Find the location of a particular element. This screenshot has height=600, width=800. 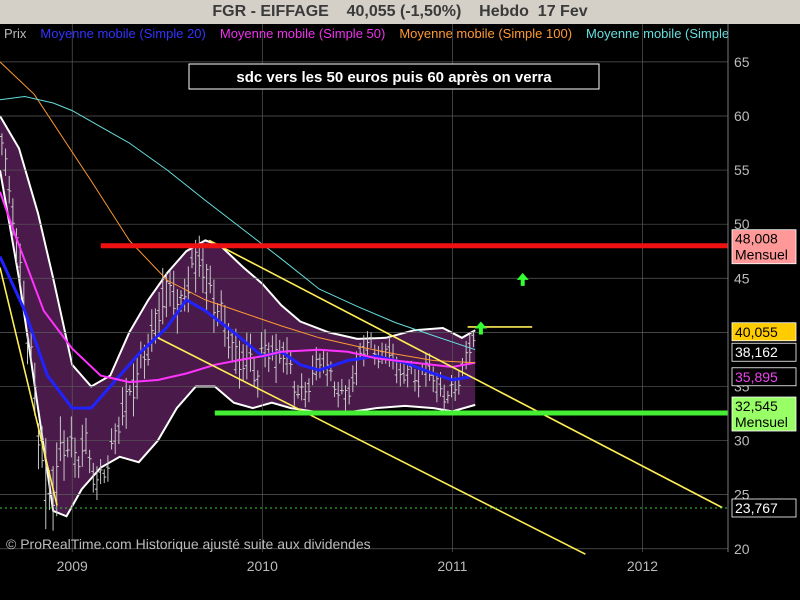

x-tick-label: 2012 is located at coordinates (642, 566).